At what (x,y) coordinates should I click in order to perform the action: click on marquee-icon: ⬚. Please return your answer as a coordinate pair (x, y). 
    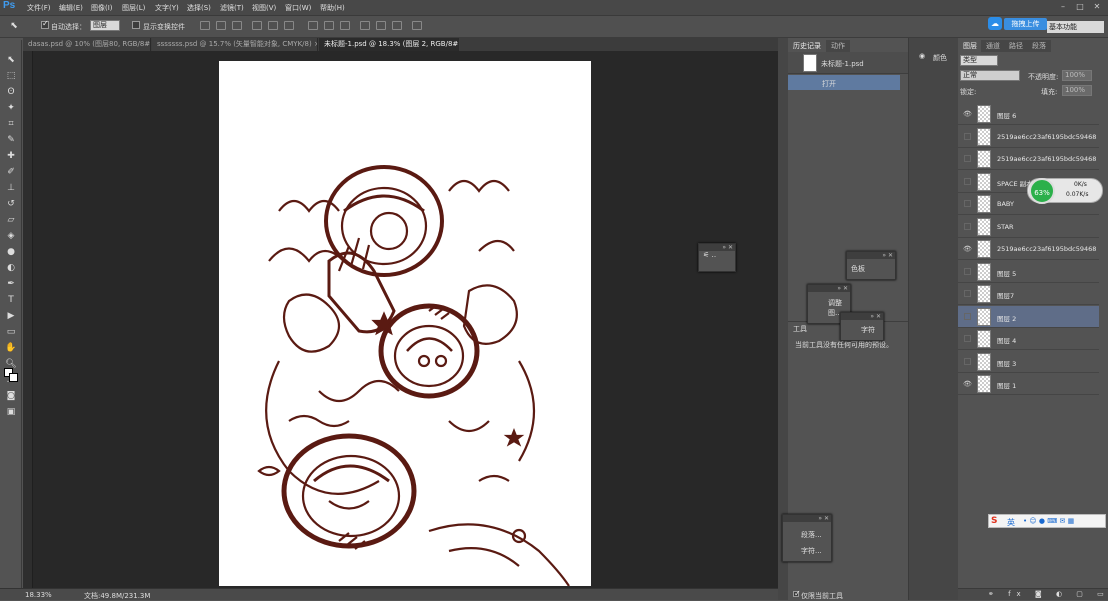
    Looking at the image, I should click on (11, 76).